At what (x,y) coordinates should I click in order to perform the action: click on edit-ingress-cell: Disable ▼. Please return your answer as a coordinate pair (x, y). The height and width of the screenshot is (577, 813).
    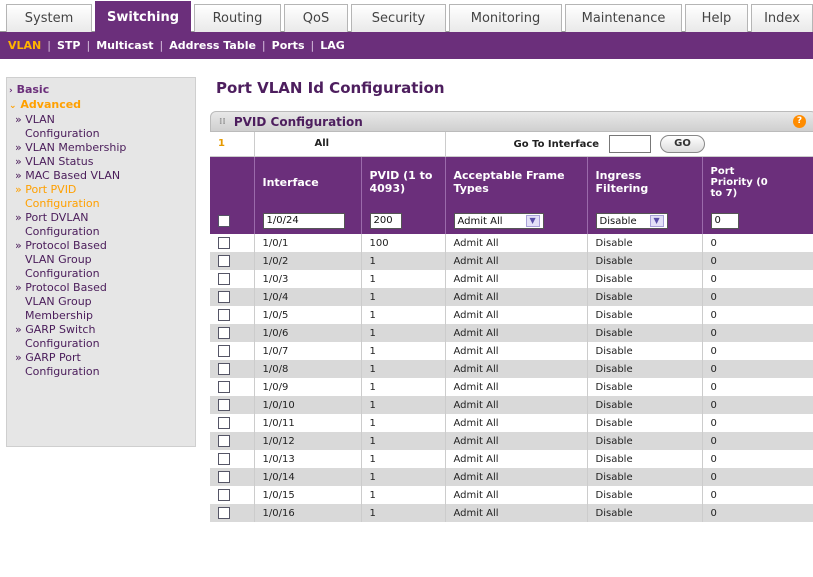
    Looking at the image, I should click on (645, 221).